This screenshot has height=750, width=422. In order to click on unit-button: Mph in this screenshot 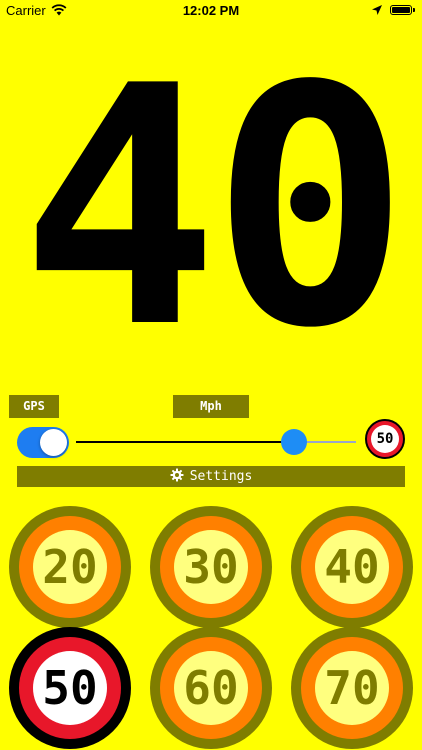, I will do `click(211, 406)`.